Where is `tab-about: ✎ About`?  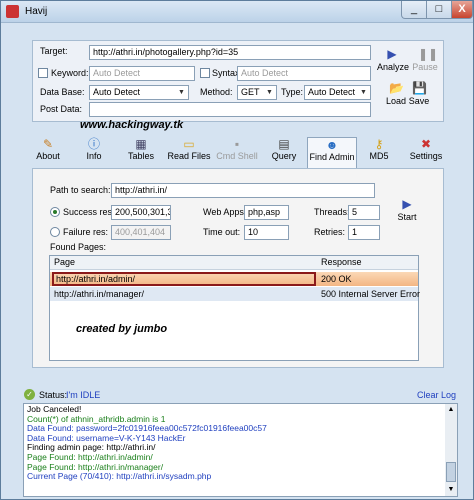 tab-about: ✎ About is located at coordinates (48, 149).